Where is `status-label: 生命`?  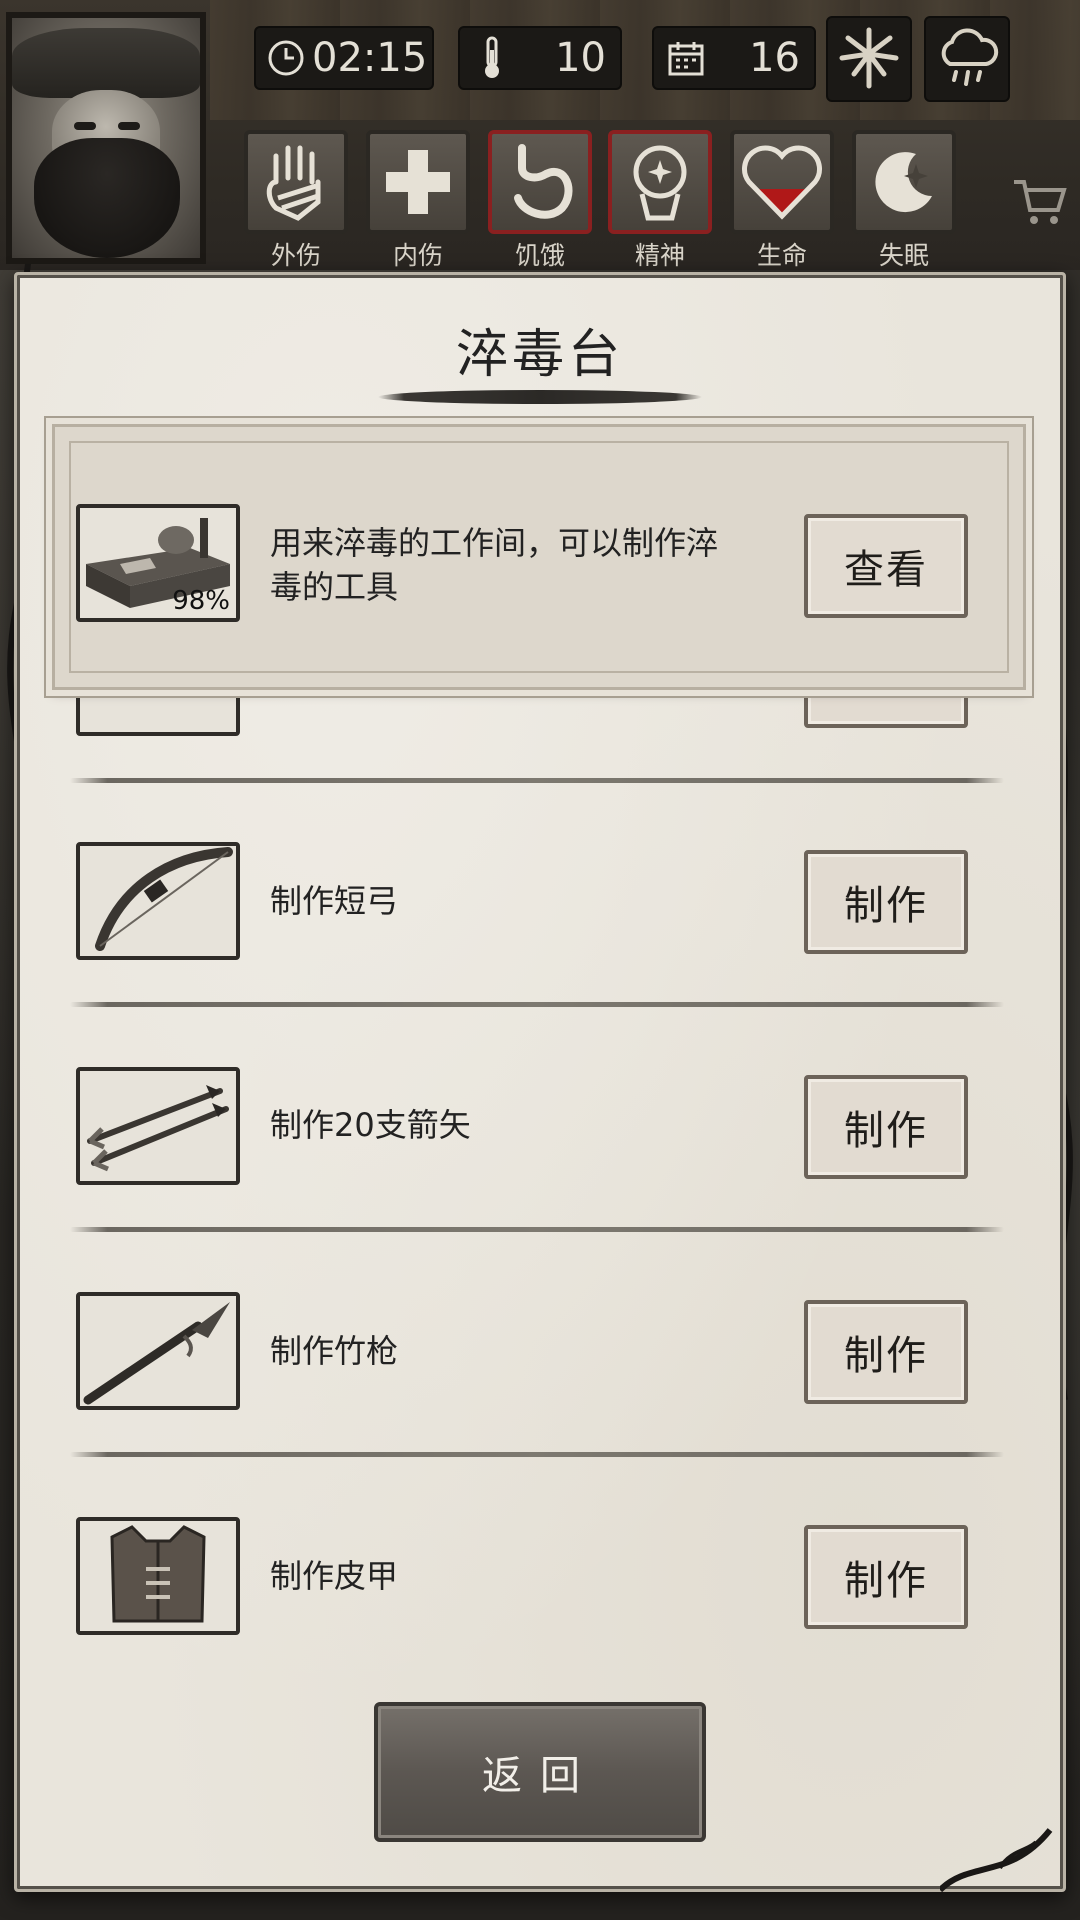 status-label: 生命 is located at coordinates (781, 255).